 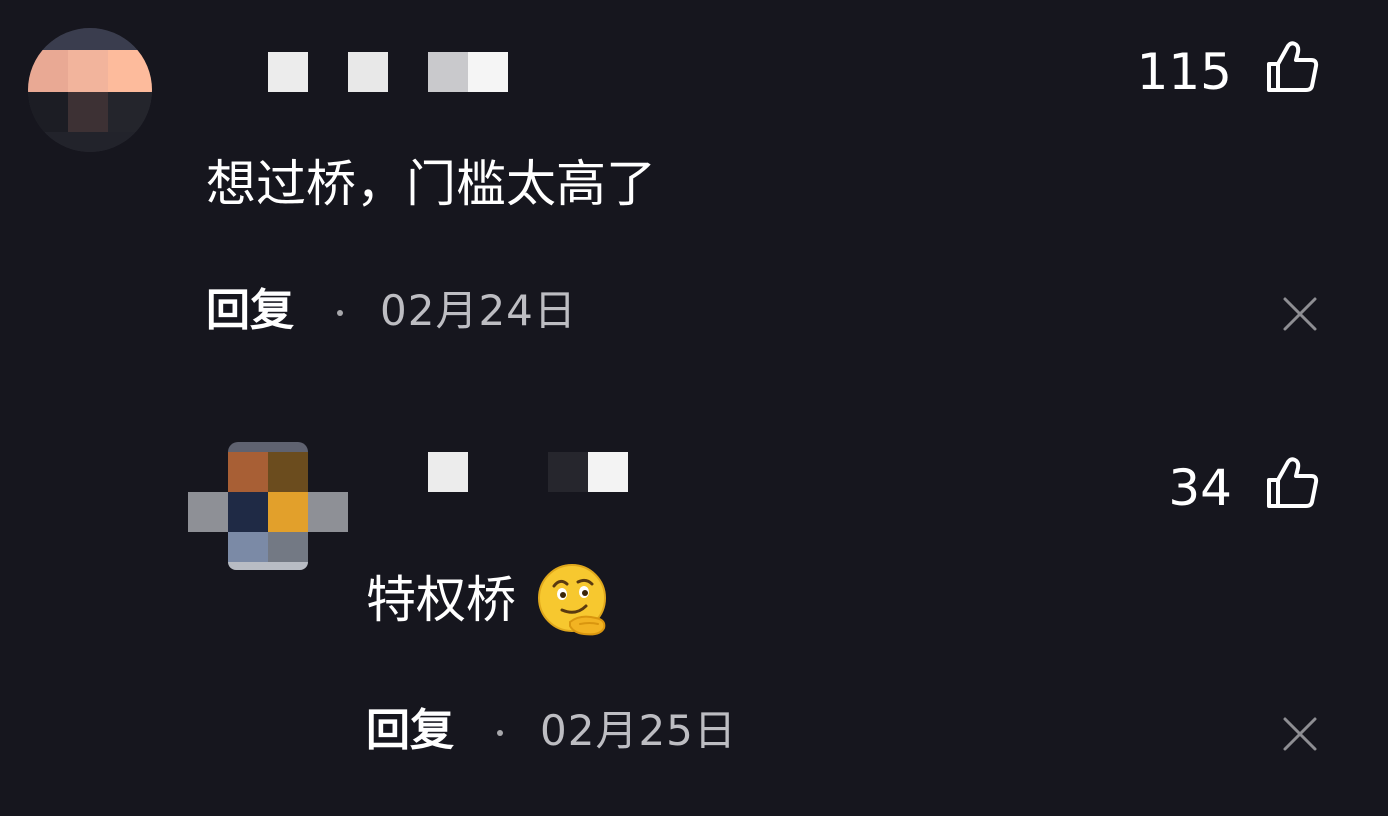 What do you see at coordinates (572, 600) in the screenshot?
I see `smirking-thinking-emoji` at bounding box center [572, 600].